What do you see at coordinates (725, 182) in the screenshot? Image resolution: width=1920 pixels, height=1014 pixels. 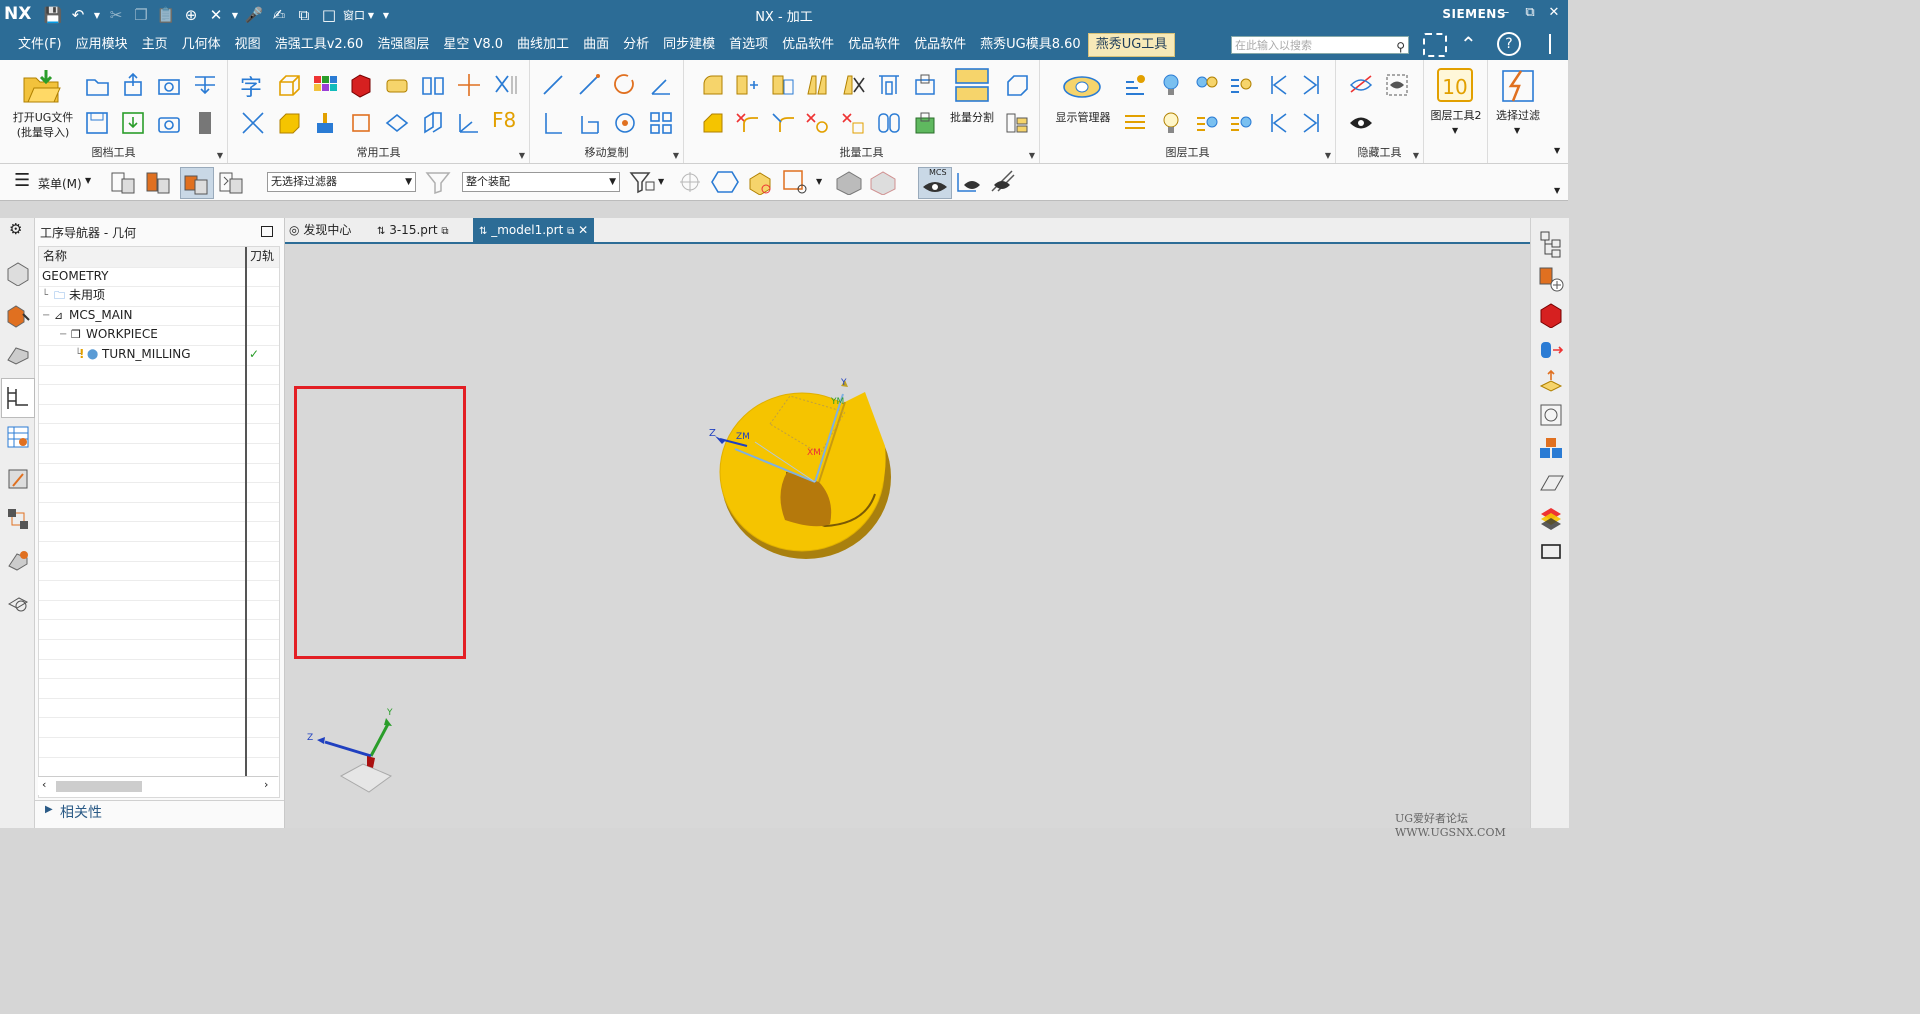 I see `hexagon-select-icon` at bounding box center [725, 182].